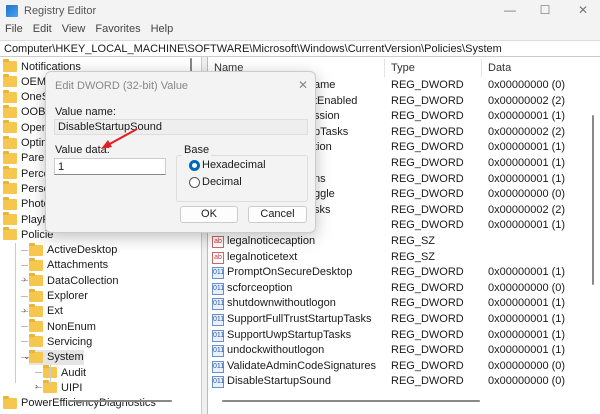 This screenshot has height=414, width=600. I want to click on tree-item: Explorer, so click(54, 296).